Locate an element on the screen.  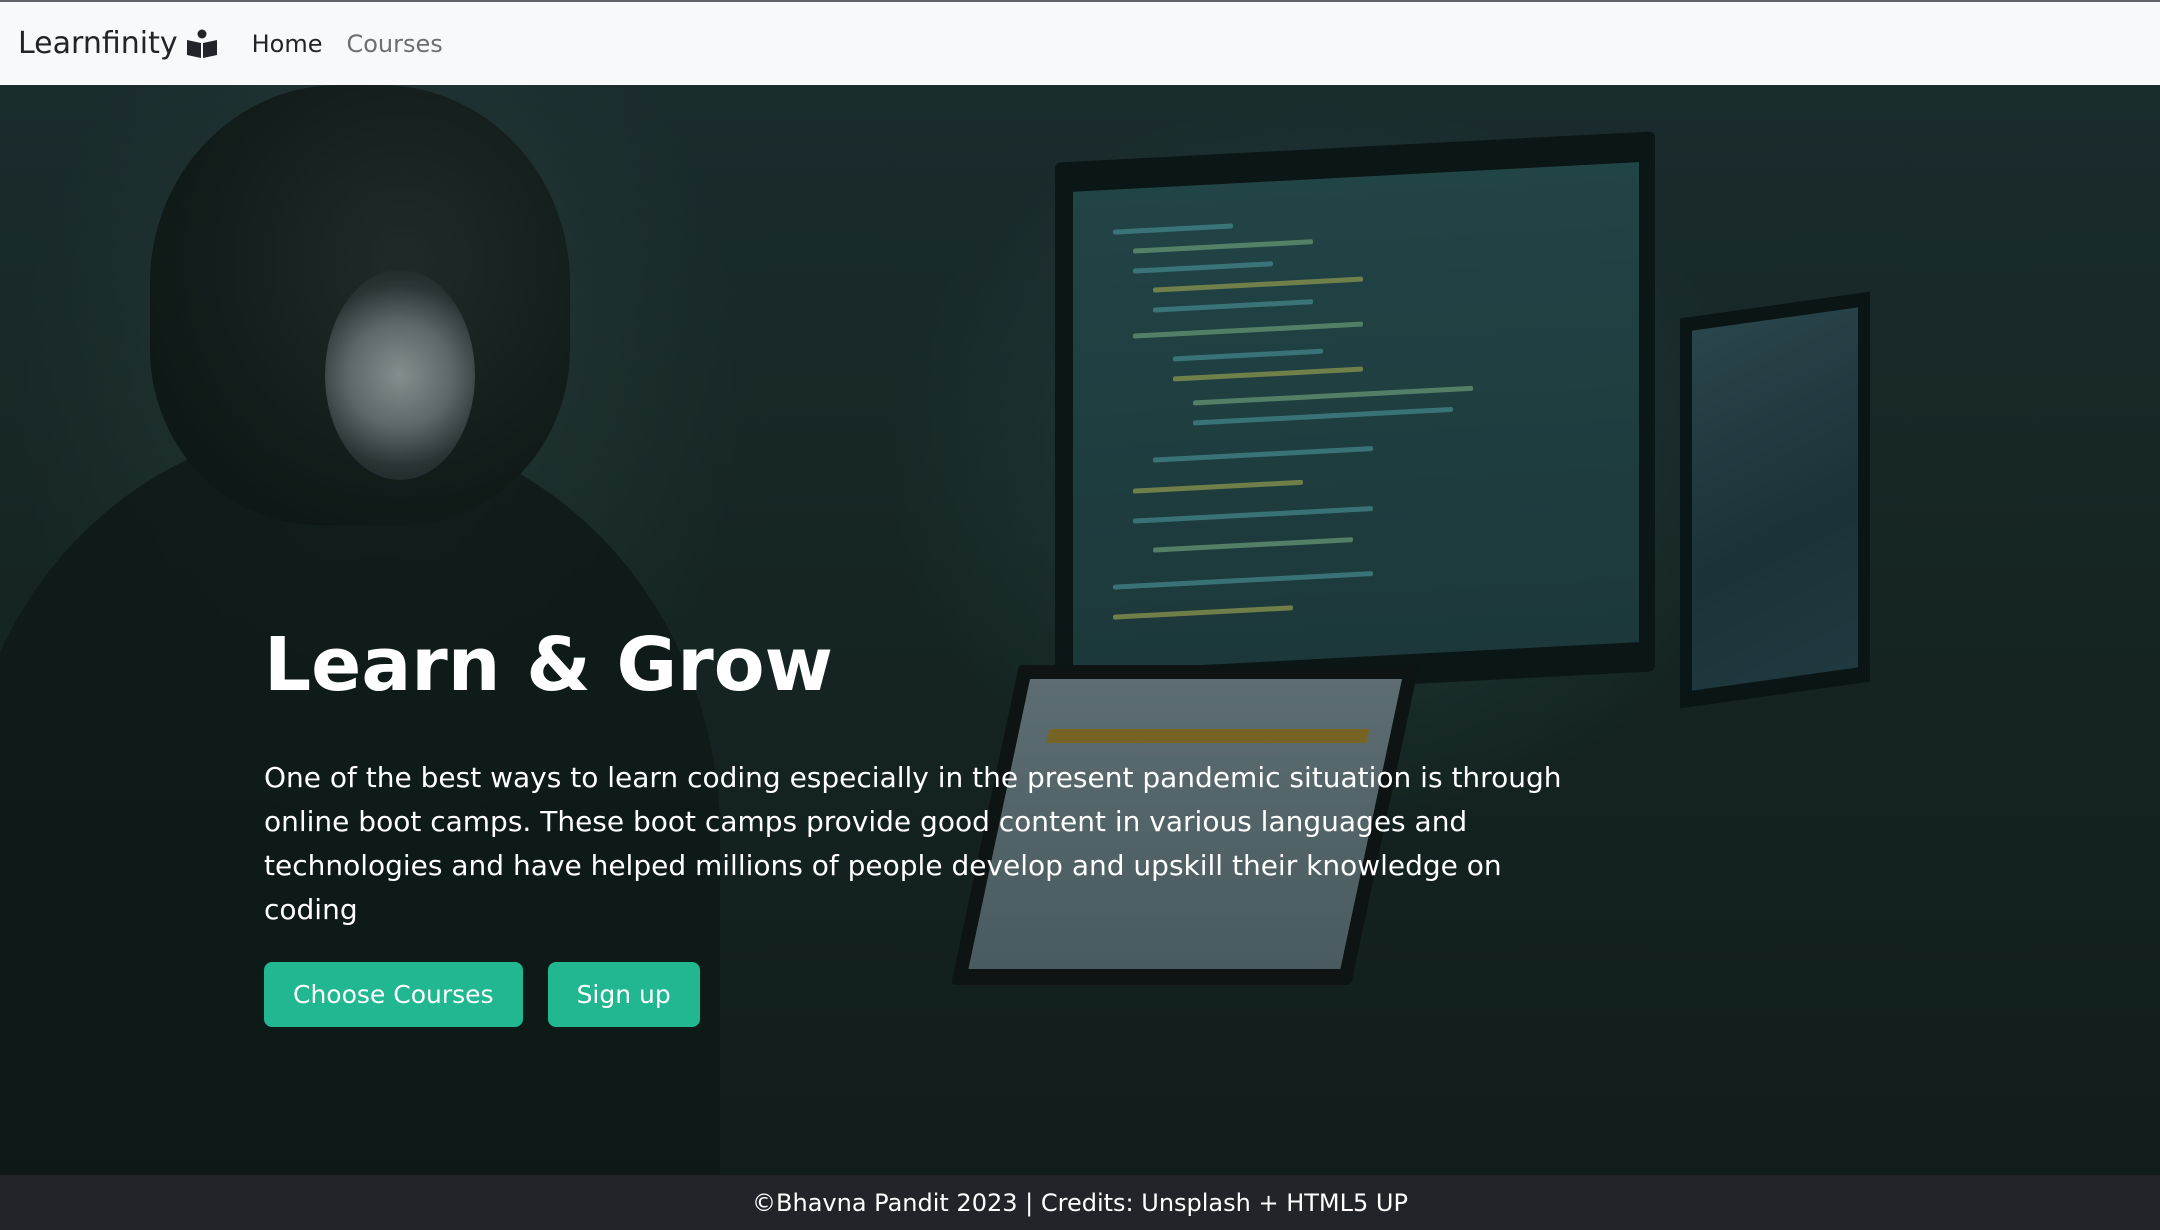
brand-link: Learnfinity is located at coordinates (118, 43).